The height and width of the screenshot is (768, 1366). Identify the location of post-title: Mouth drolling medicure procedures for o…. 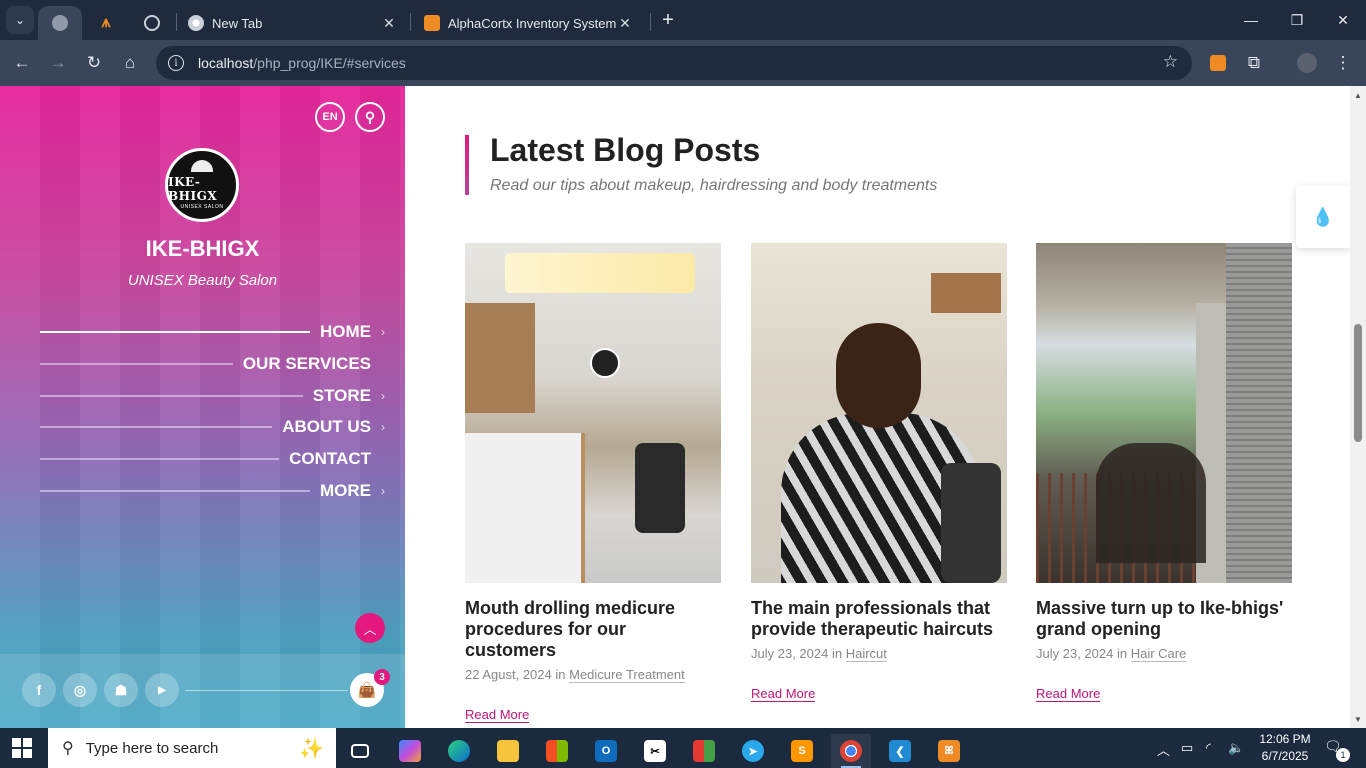
(593, 629).